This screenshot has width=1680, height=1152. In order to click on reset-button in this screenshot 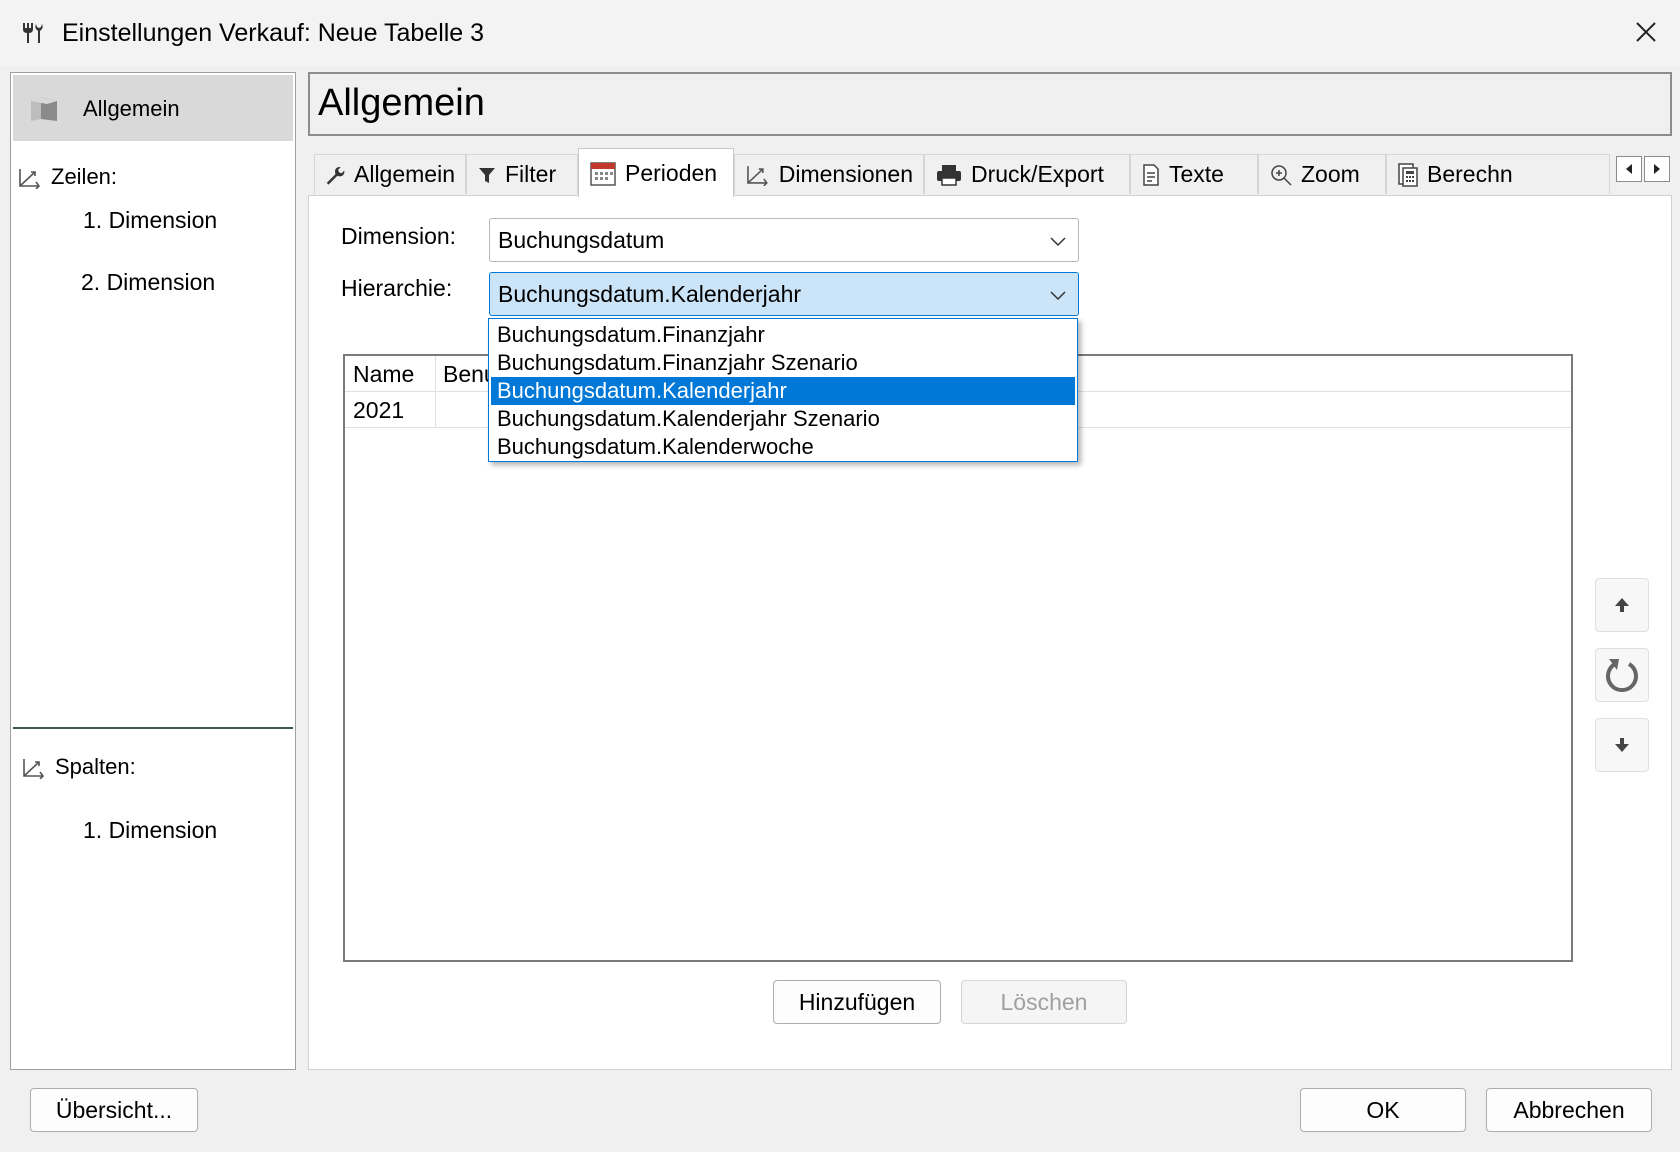, I will do `click(1622, 675)`.